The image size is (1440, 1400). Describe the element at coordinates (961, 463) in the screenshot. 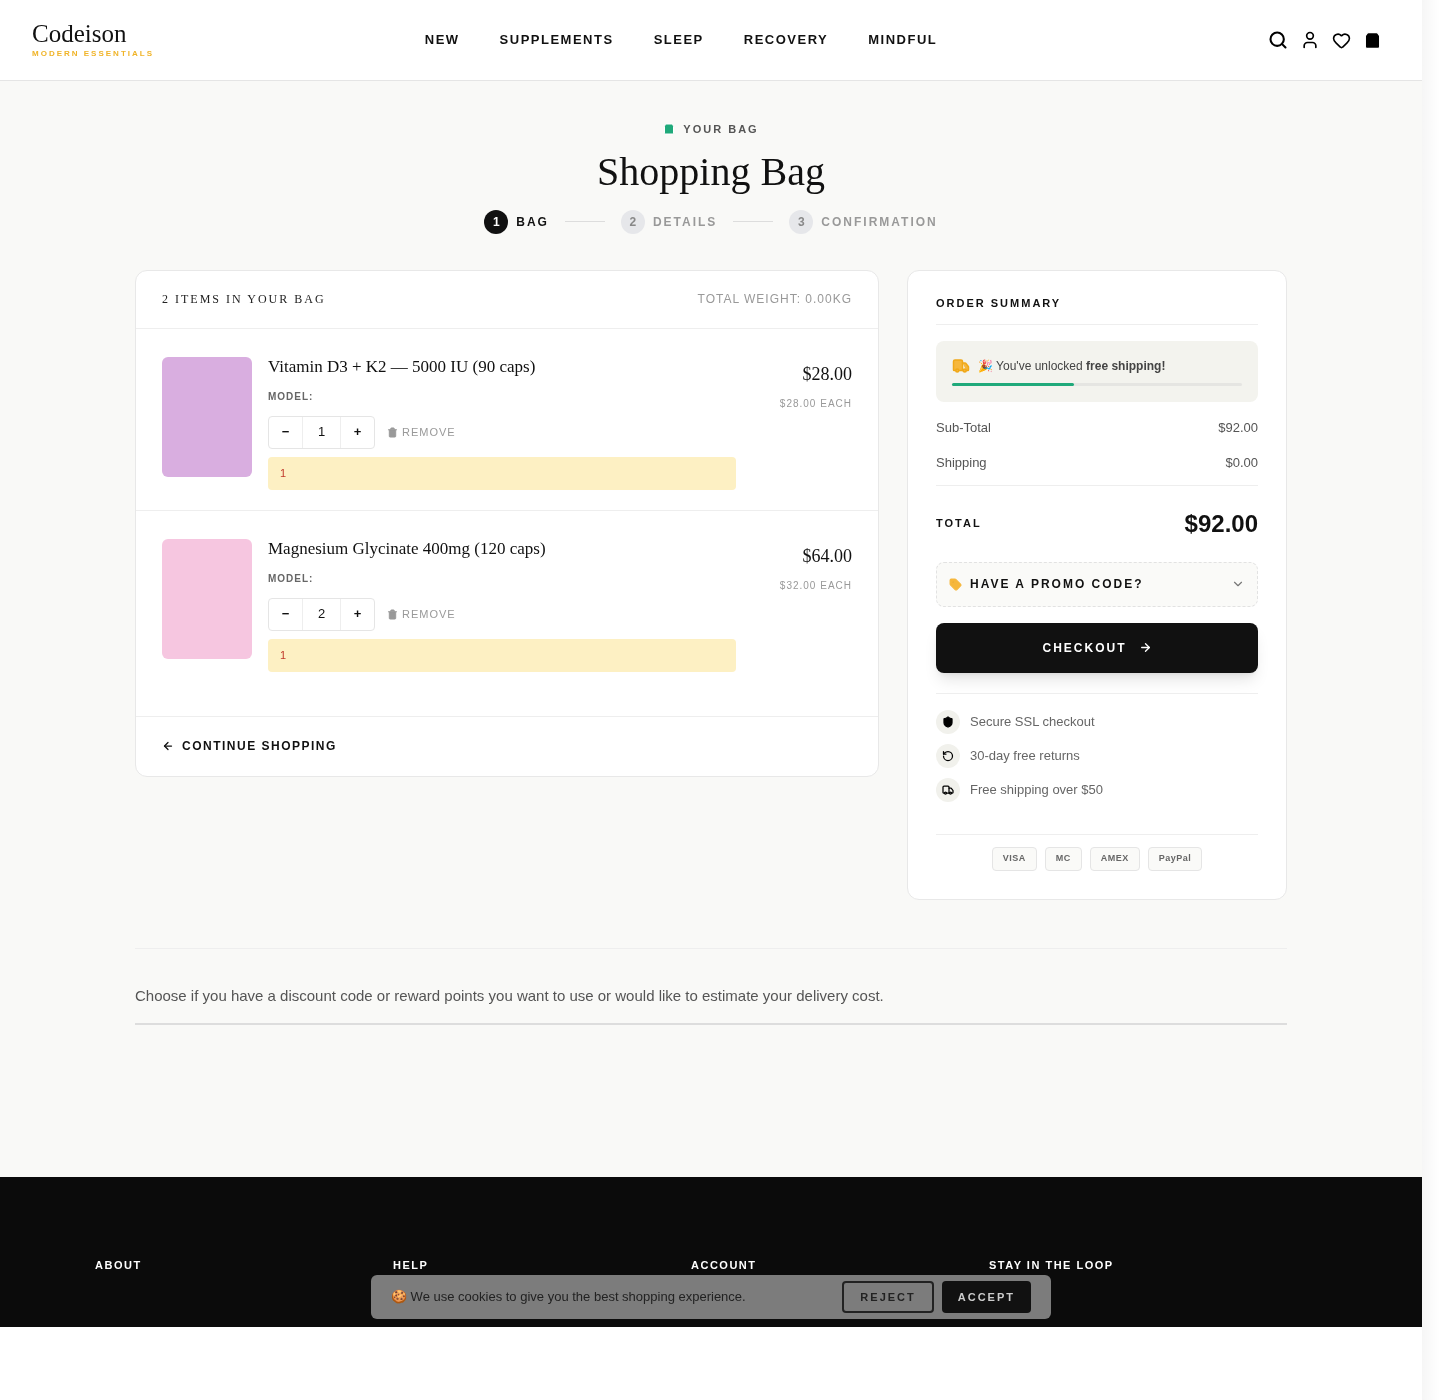

I see `summary-label: Shipping` at that location.